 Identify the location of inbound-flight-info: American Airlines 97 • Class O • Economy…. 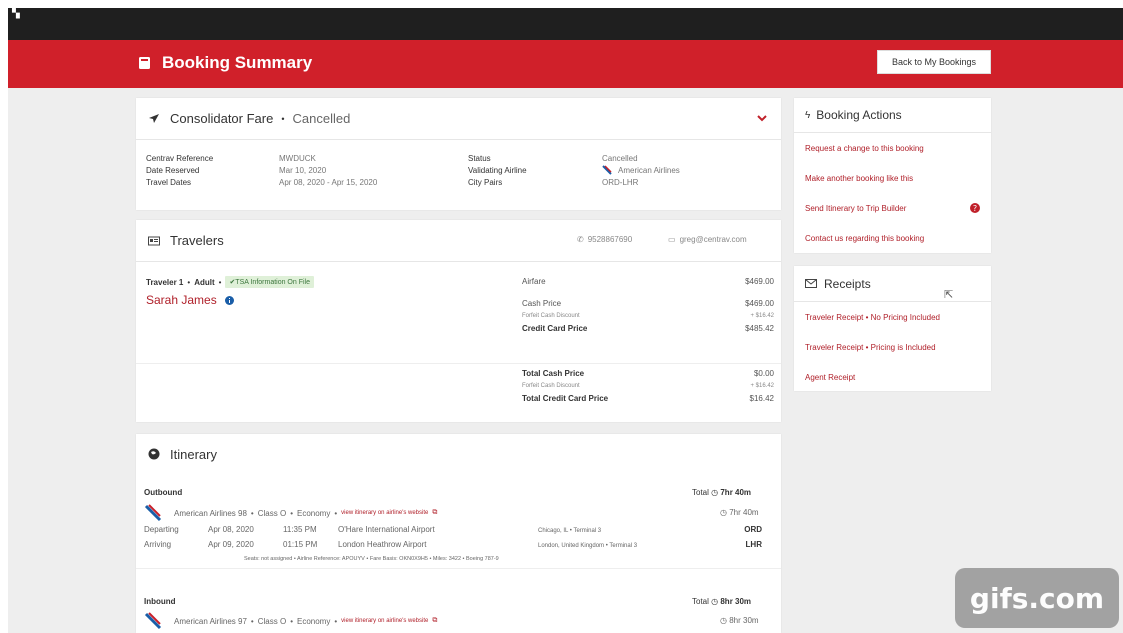
(290, 621).